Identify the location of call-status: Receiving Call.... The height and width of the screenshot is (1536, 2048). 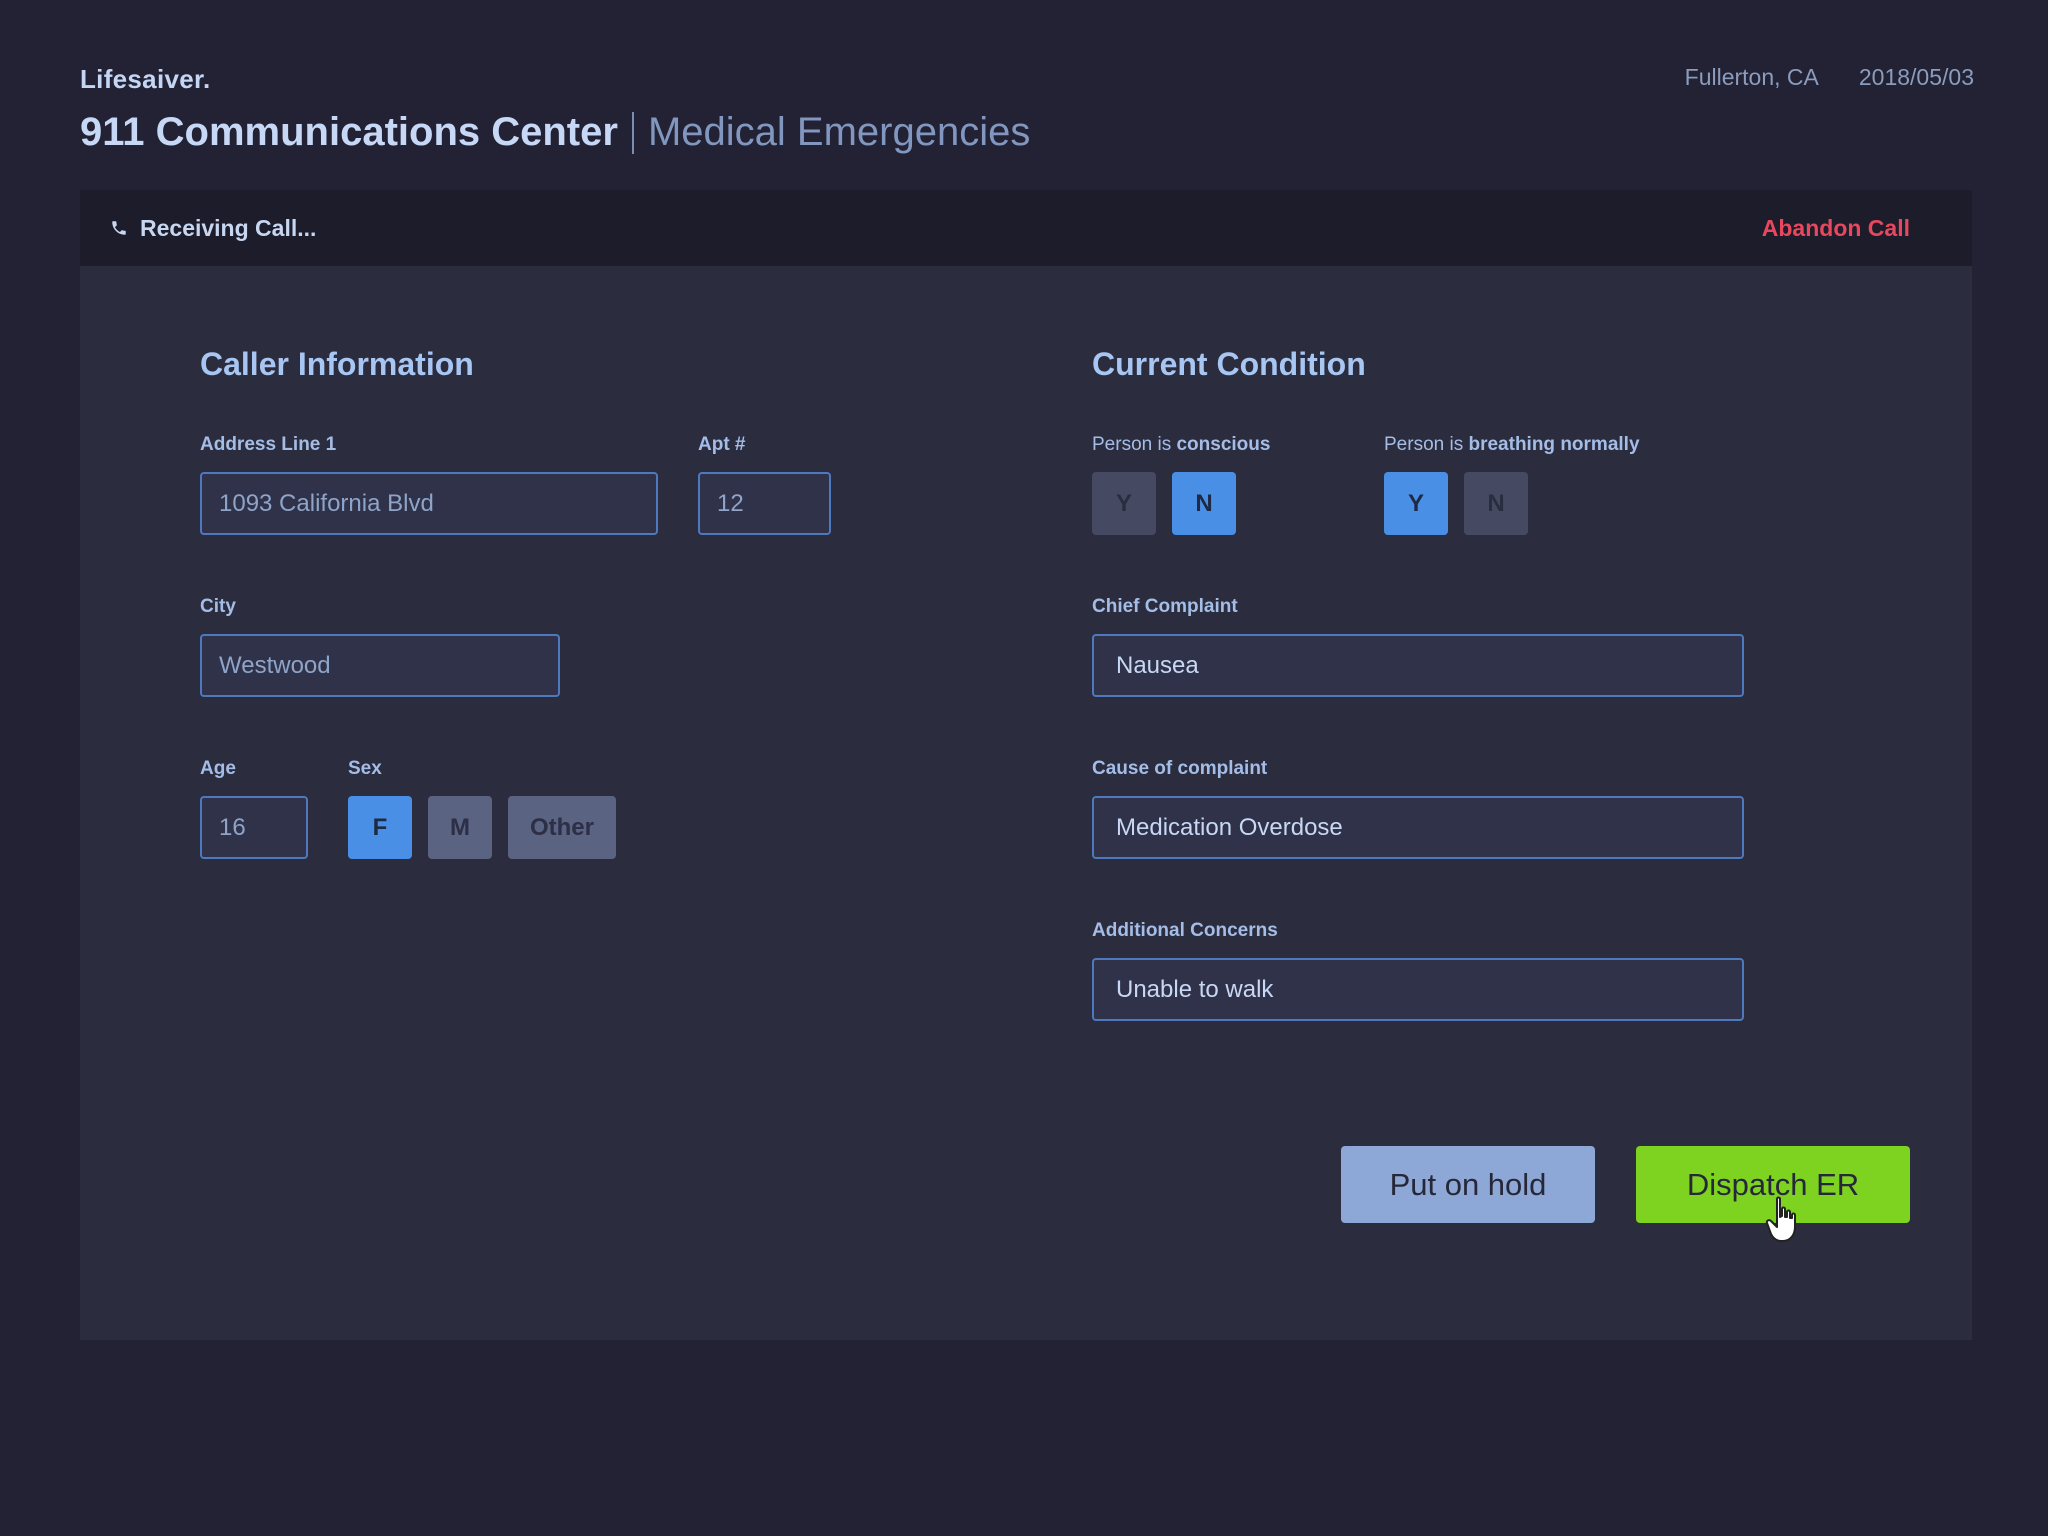
(213, 228).